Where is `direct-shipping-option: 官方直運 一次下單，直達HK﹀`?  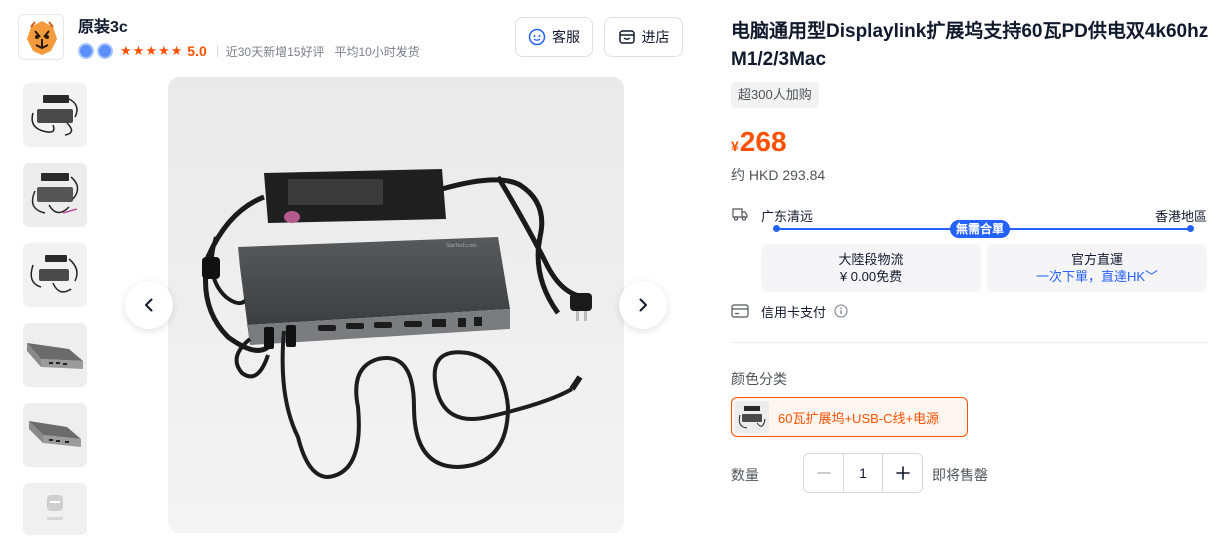 direct-shipping-option: 官方直運 一次下單，直達HK﹀ is located at coordinates (1097, 268).